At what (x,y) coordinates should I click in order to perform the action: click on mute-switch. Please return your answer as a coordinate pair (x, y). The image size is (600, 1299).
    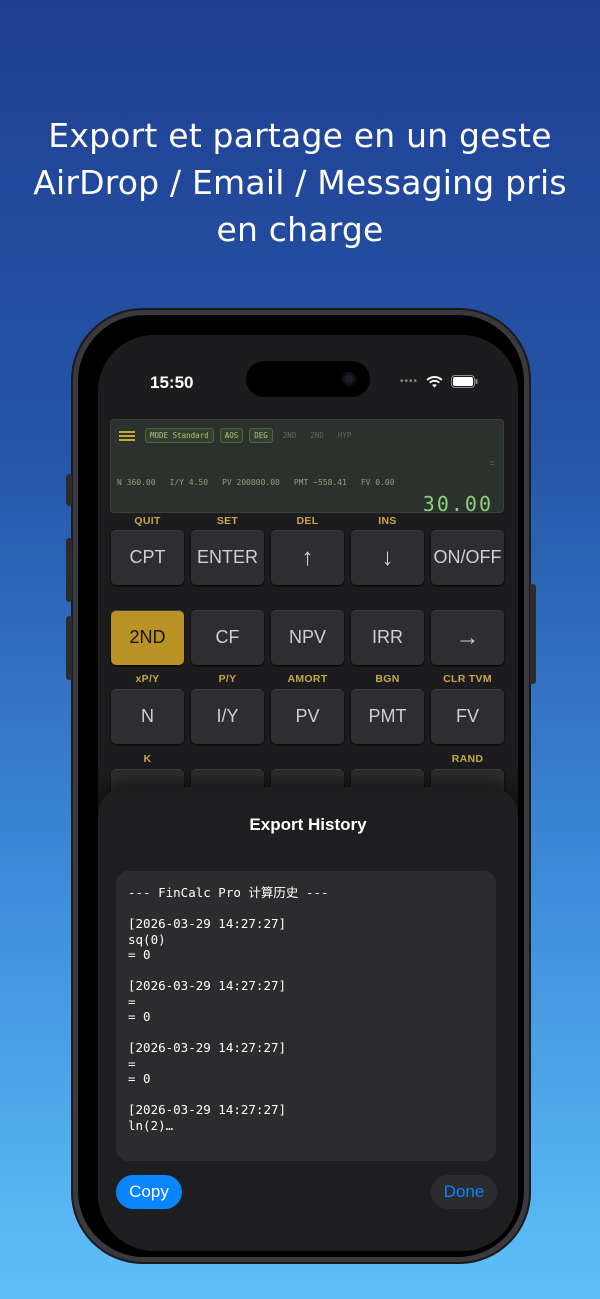
    Looking at the image, I should click on (69, 490).